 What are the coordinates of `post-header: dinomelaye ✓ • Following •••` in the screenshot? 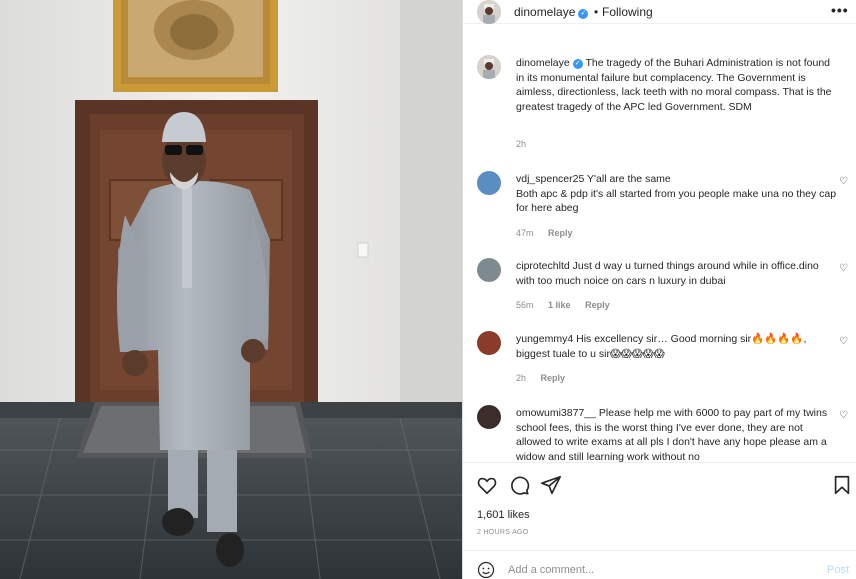 It's located at (659, 12).